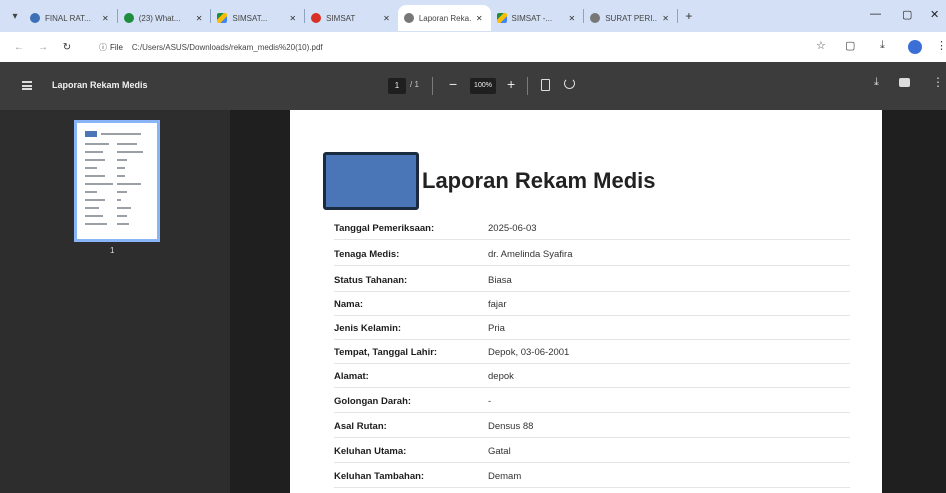 The height and width of the screenshot is (493, 946). What do you see at coordinates (497, 304) in the screenshot?
I see `record-value: fajar` at bounding box center [497, 304].